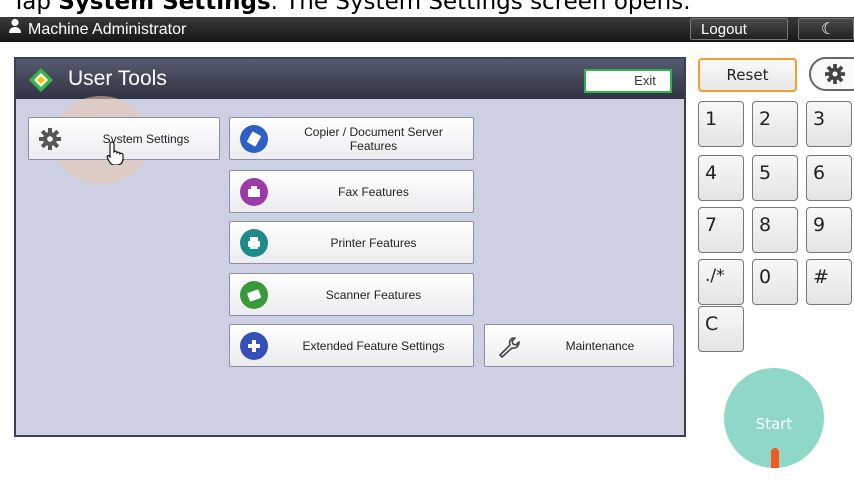 This screenshot has width=854, height=482. Describe the element at coordinates (775, 282) in the screenshot. I see `key-0: 0` at that location.